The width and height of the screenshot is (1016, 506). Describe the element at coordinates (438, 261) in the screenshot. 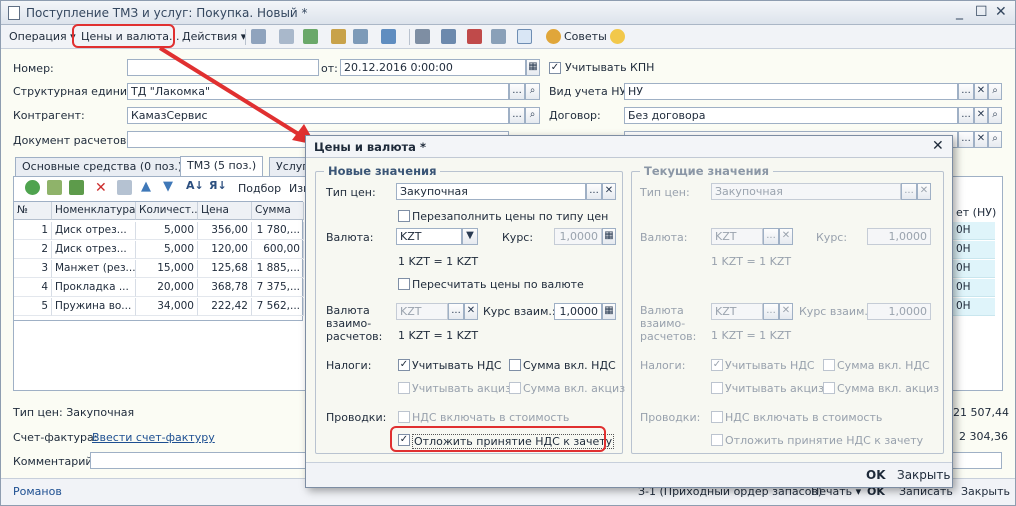

I see `rate-text: 1 KZT = 1 KZT` at that location.